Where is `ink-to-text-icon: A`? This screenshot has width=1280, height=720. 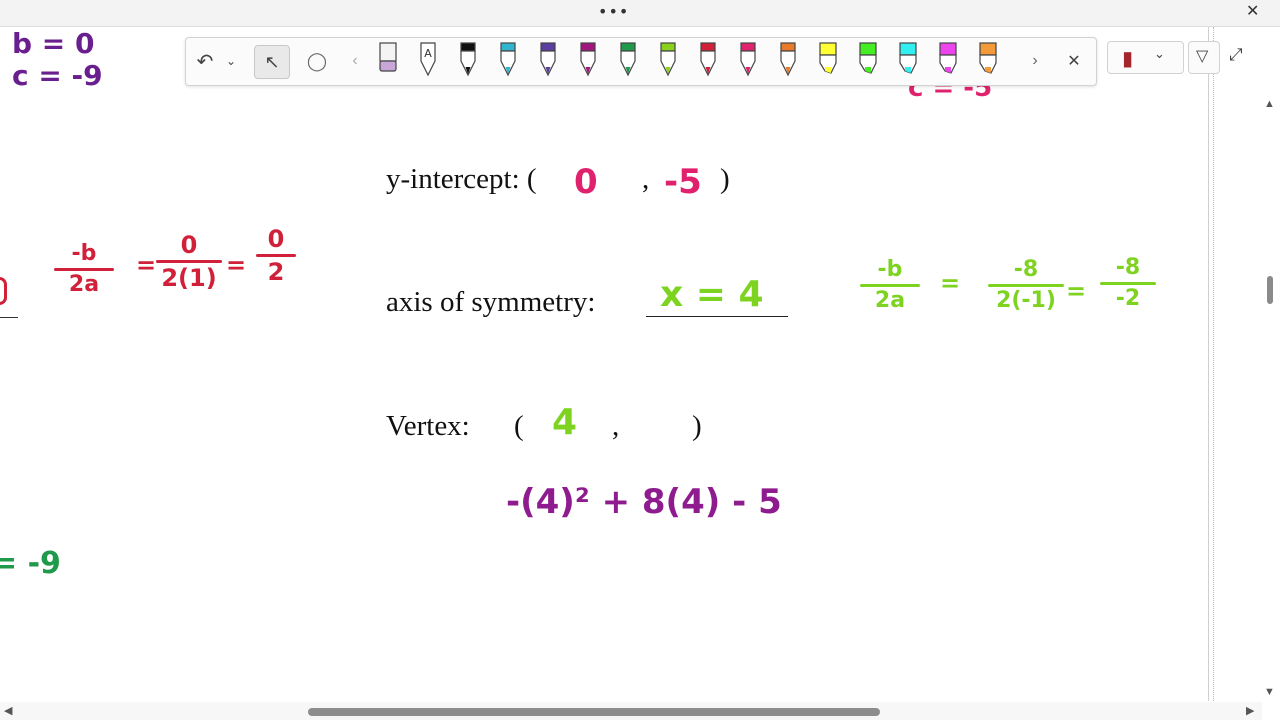 ink-to-text-icon: A is located at coordinates (428, 60).